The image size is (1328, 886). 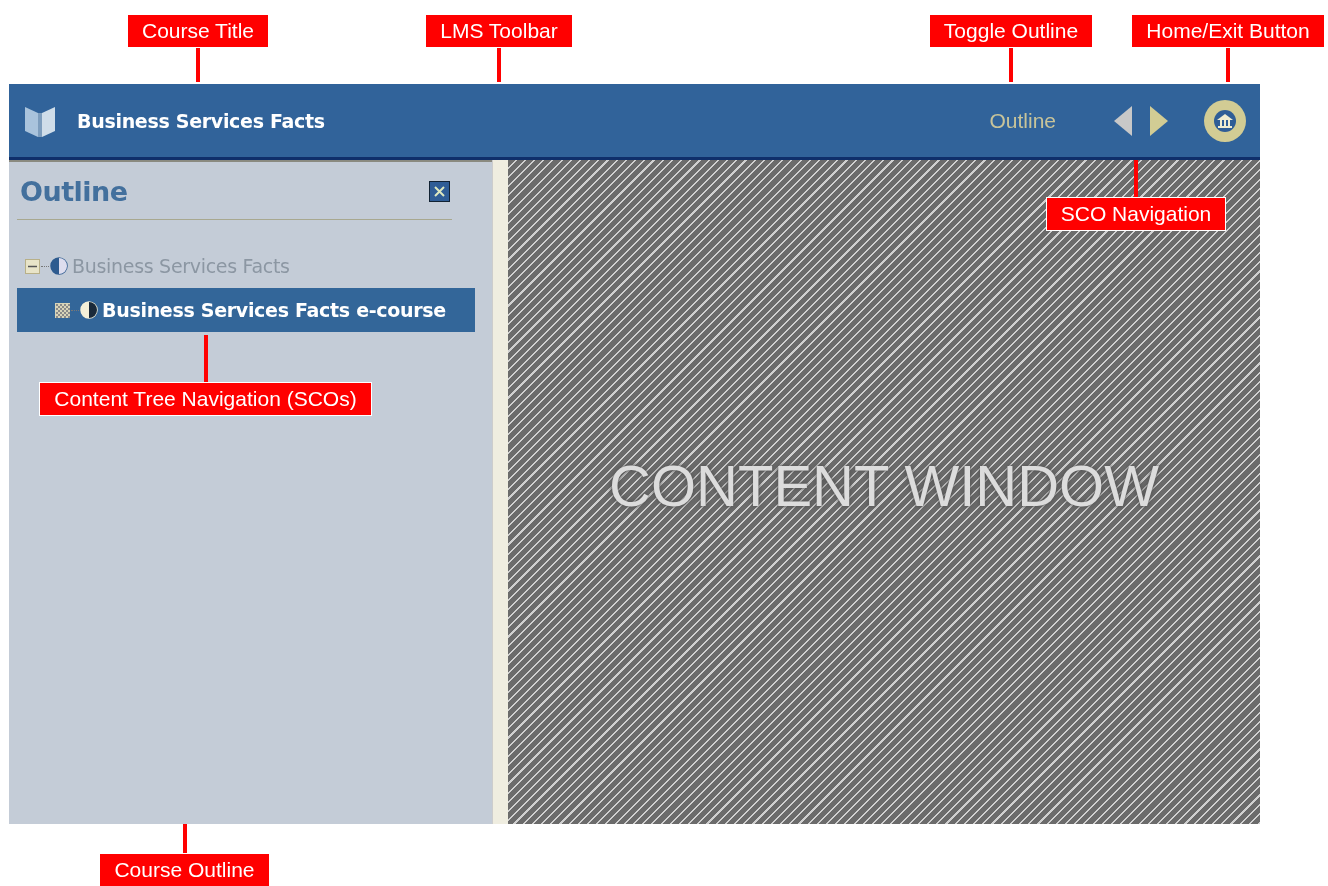 What do you see at coordinates (499, 31) in the screenshot?
I see `callout-label: LMS Toolbar` at bounding box center [499, 31].